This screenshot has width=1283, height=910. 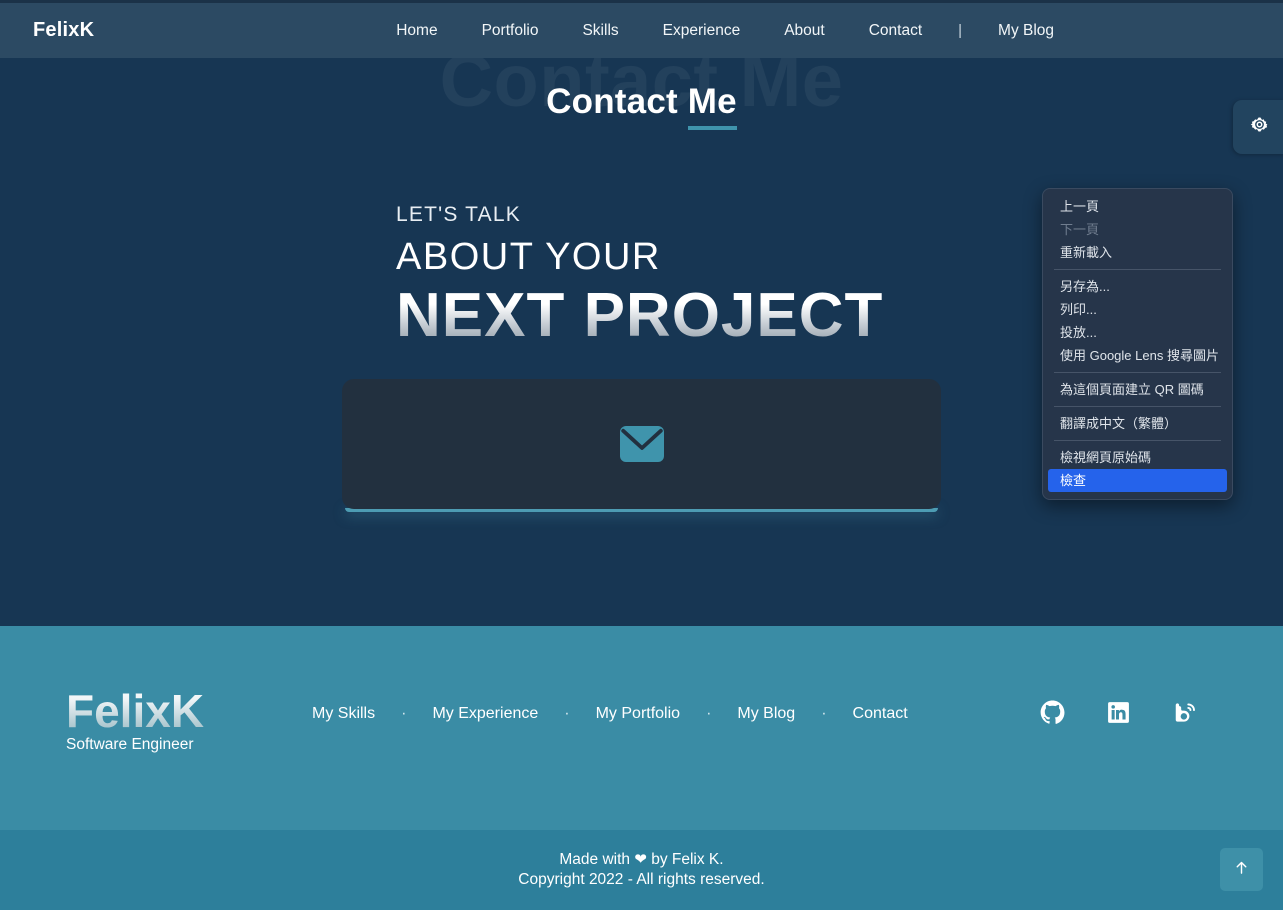 I want to click on blog-icon, so click(x=1184, y=715).